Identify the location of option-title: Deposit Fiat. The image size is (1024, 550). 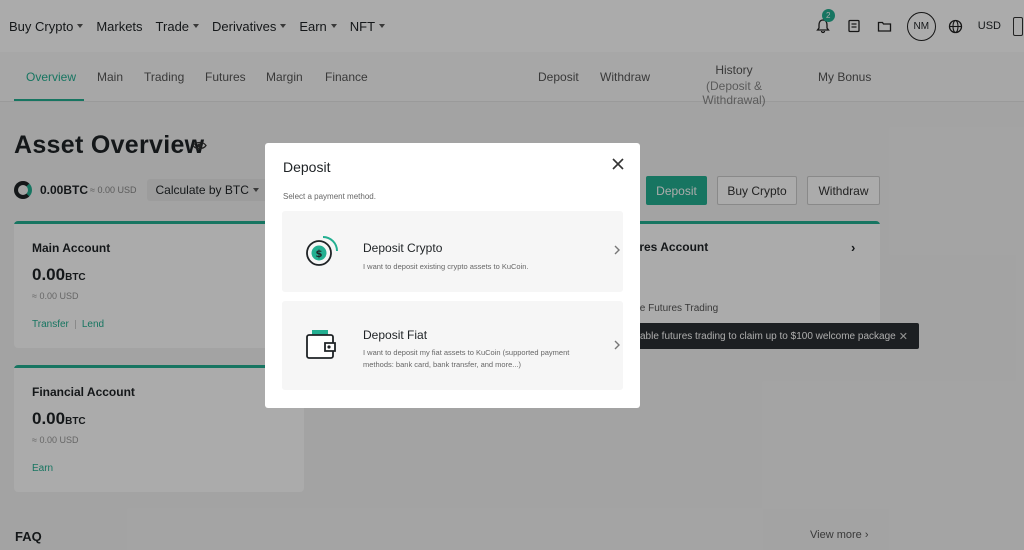
(395, 335).